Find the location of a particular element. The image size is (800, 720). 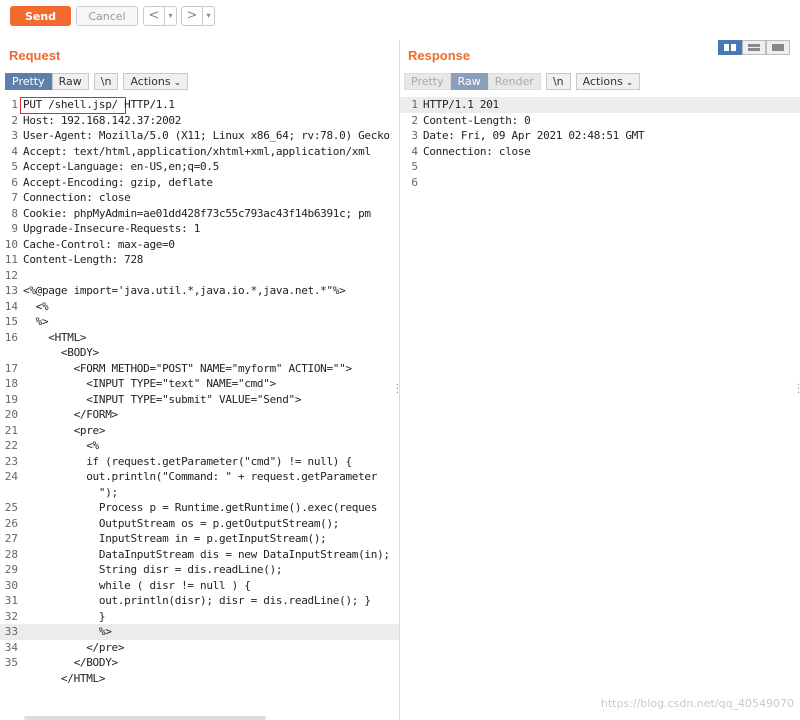

request-actions-label: Actions is located at coordinates (150, 81).